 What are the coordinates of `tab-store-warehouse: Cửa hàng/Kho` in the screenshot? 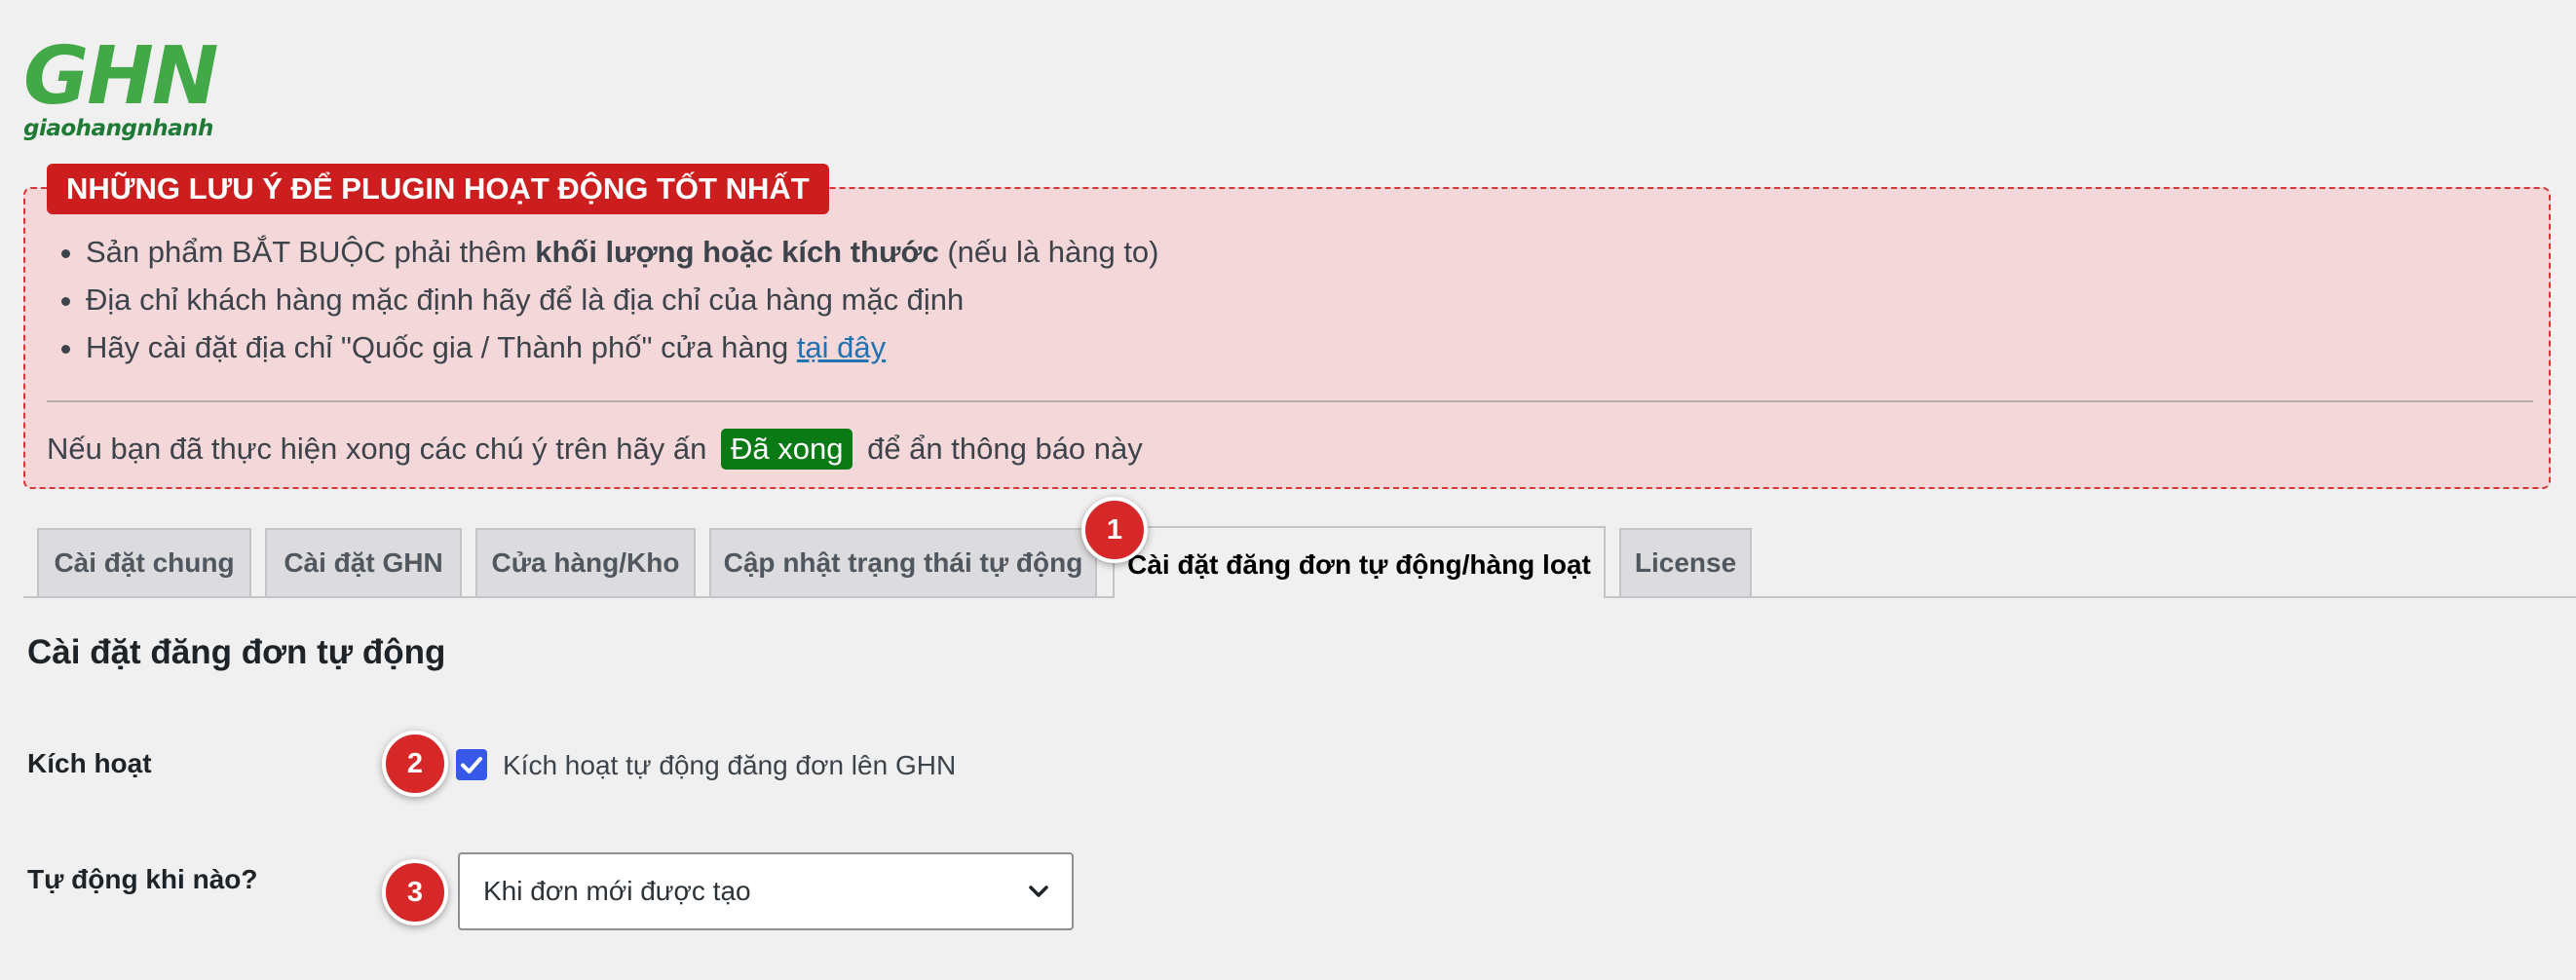 It's located at (585, 562).